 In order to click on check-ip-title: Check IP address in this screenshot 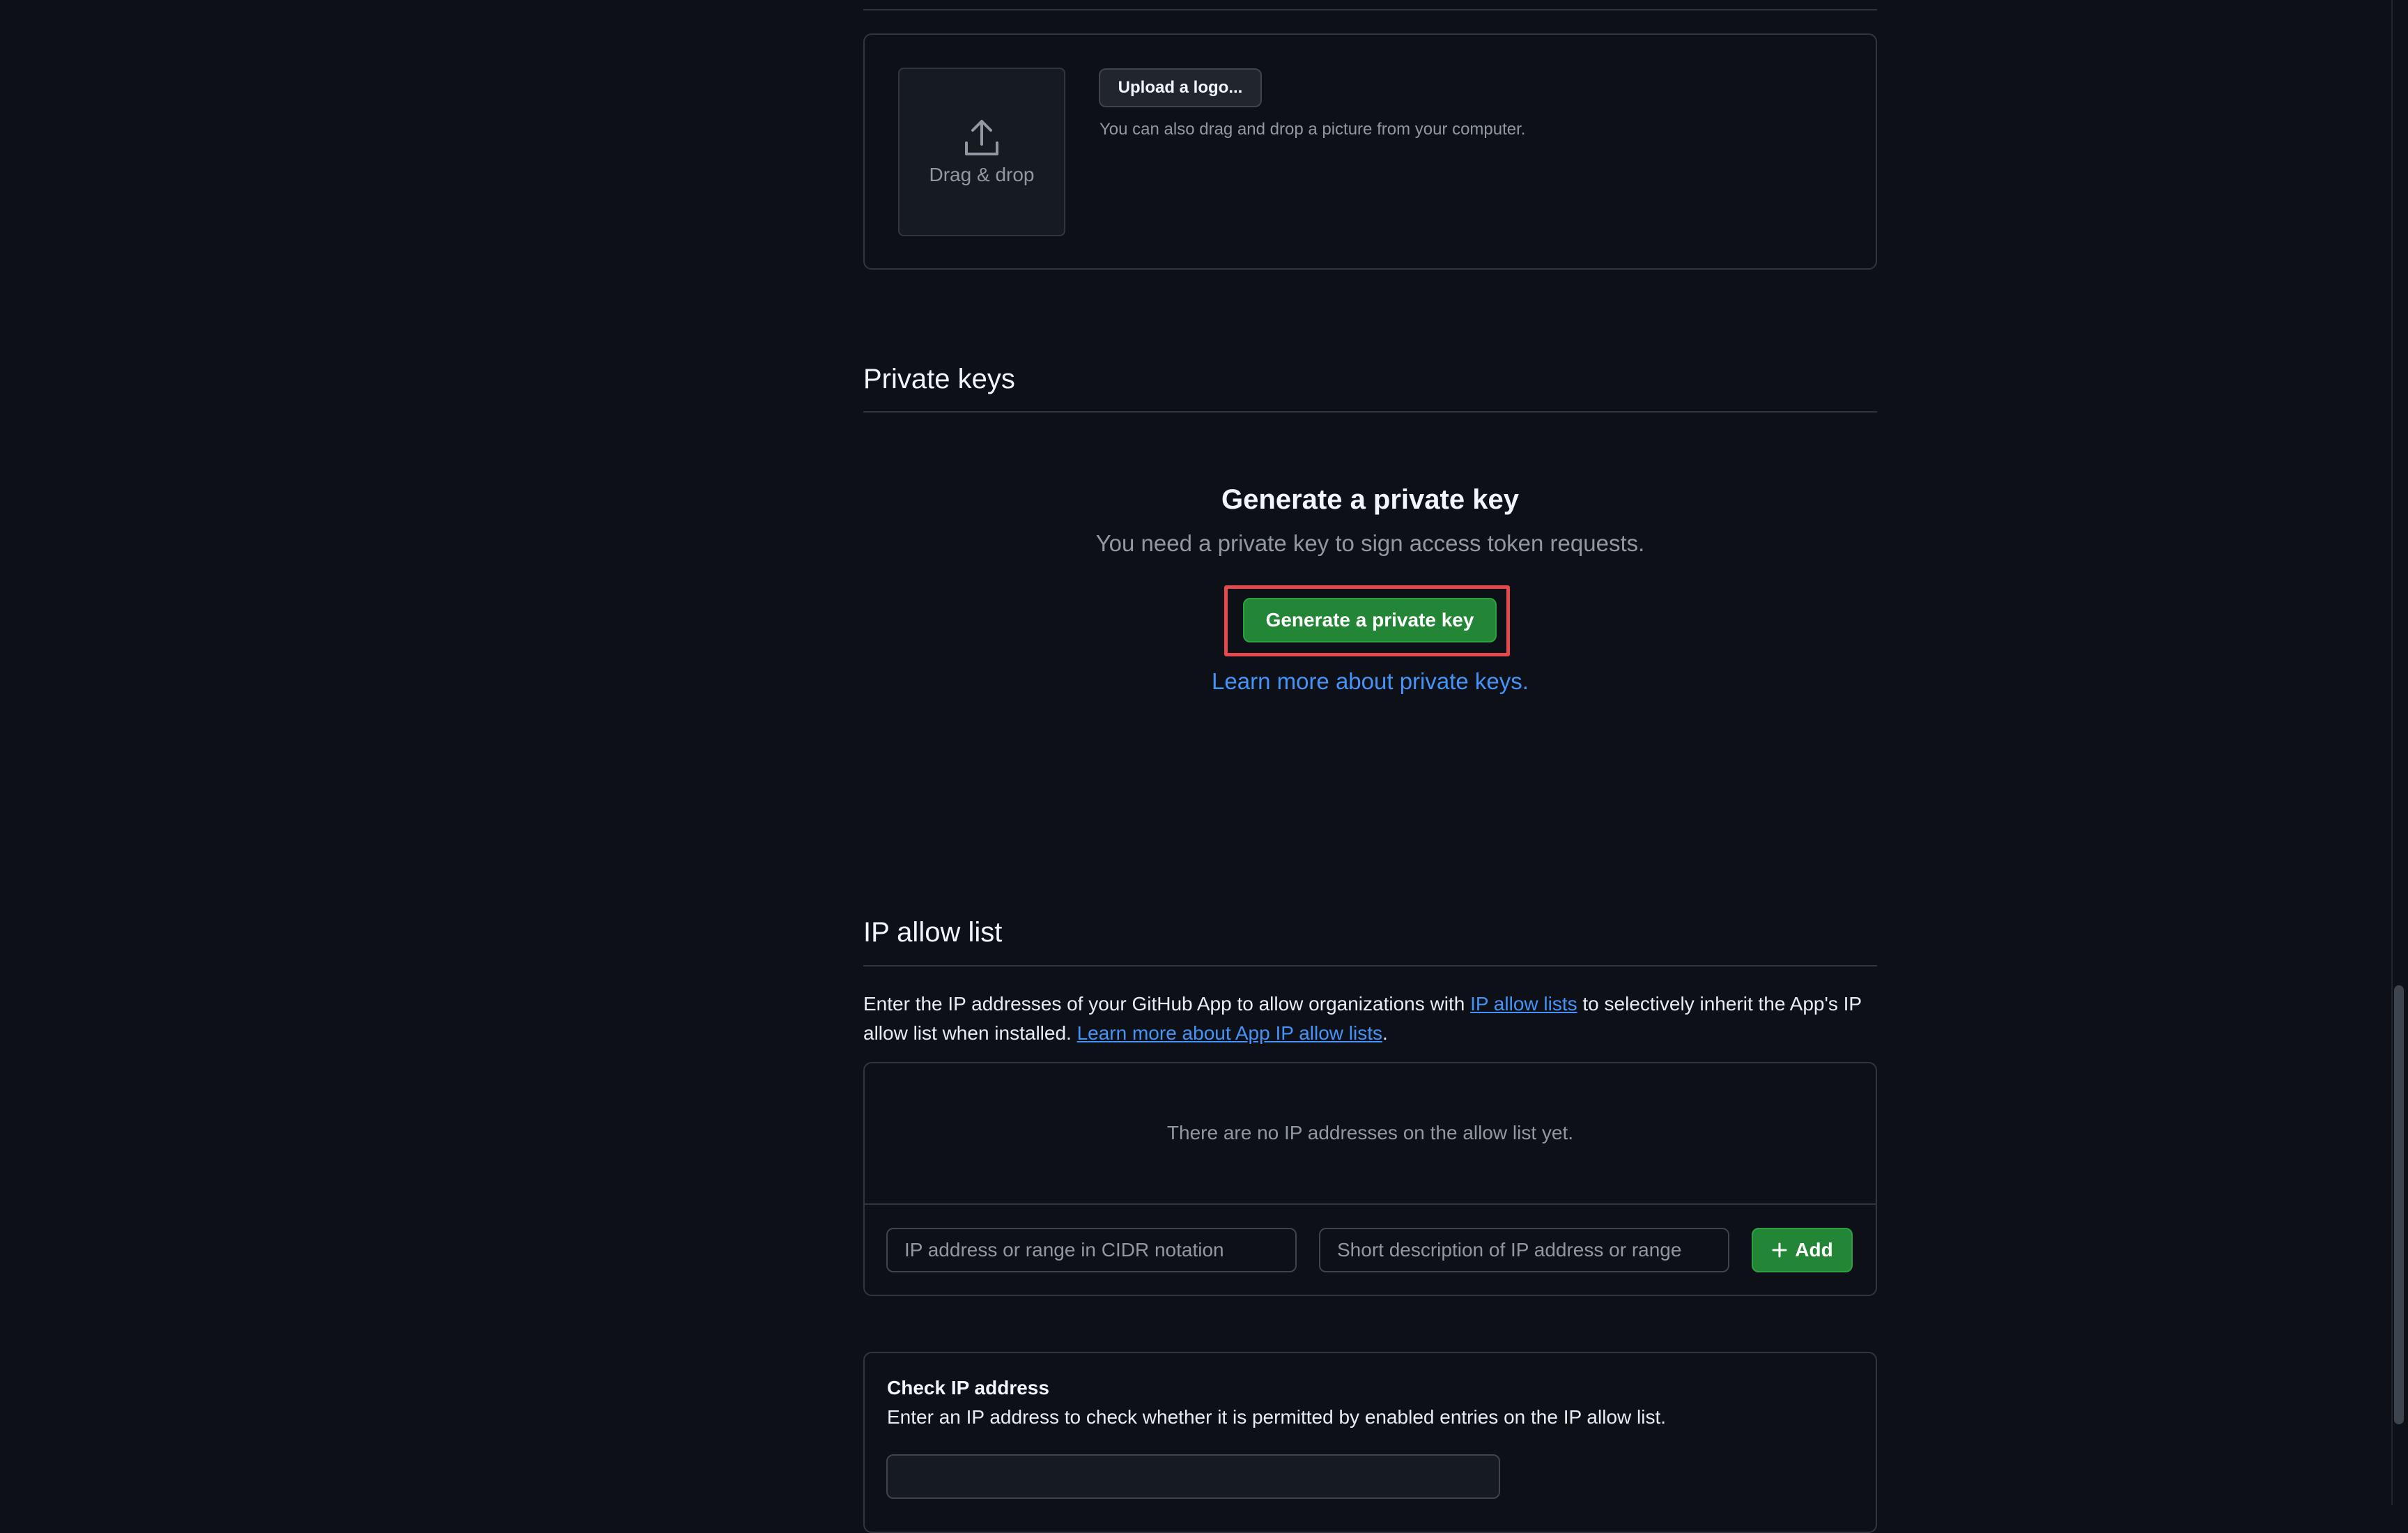, I will do `click(968, 1388)`.